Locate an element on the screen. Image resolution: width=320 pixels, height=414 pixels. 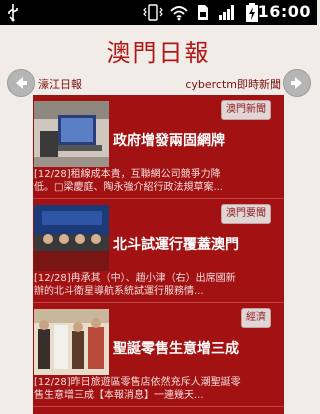
sim-icon is located at coordinates (203, 12).